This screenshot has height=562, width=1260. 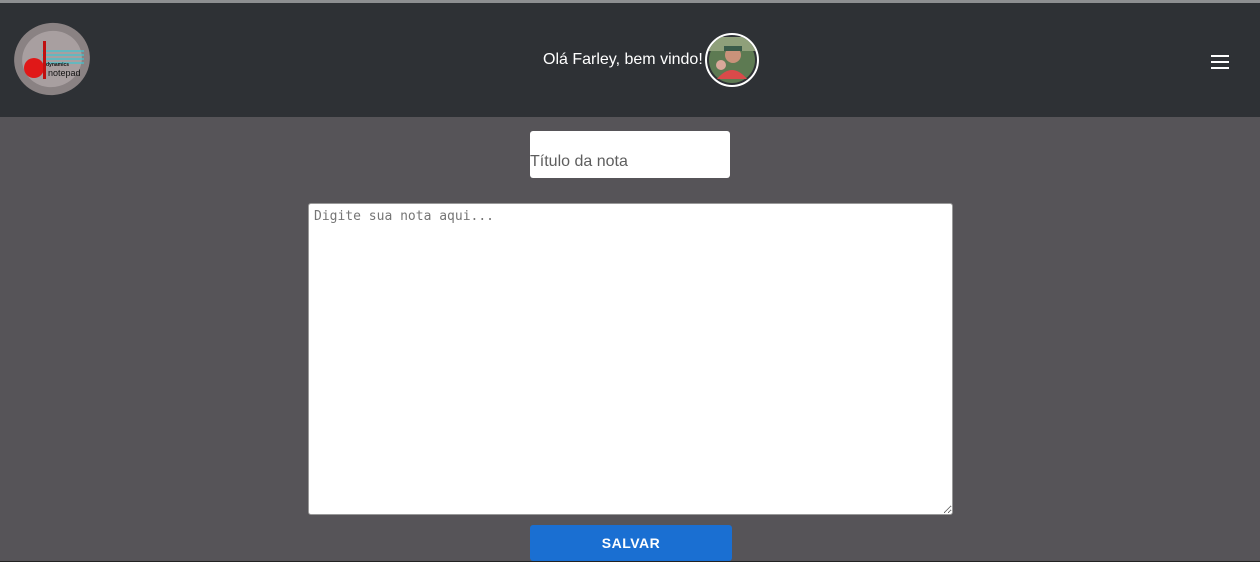 I want to click on logo-graphic, so click(x=52, y=59).